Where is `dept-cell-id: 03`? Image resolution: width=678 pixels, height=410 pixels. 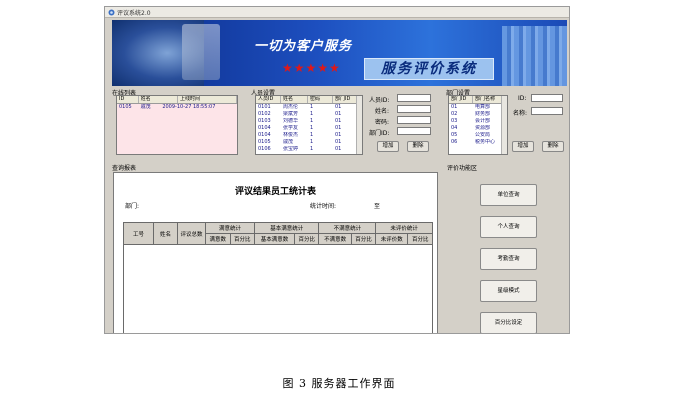
dept-cell-id: 03 is located at coordinates (454, 121).